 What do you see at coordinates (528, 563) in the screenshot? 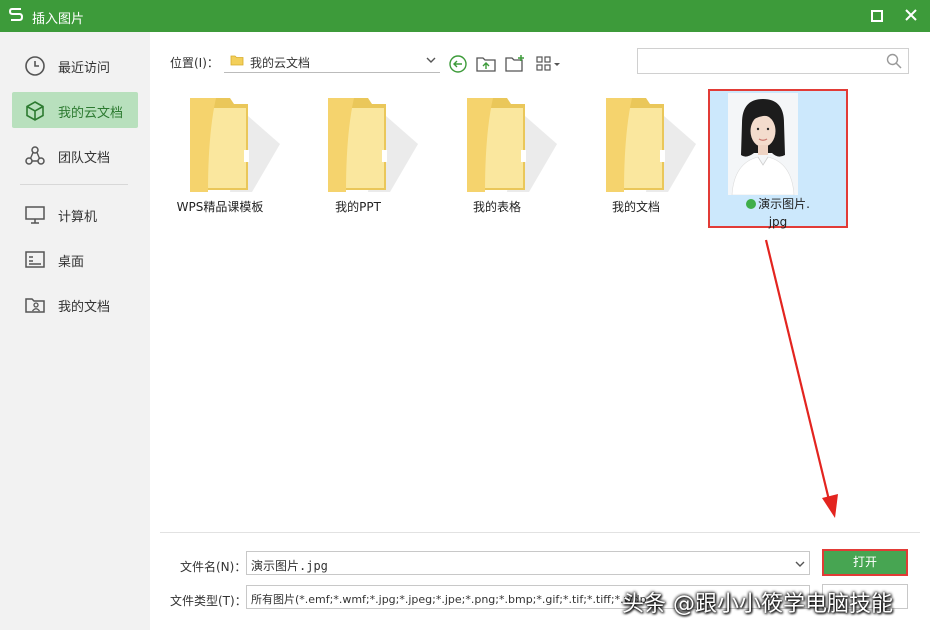
I see `filename-field: 演示图片.jpg` at bounding box center [528, 563].